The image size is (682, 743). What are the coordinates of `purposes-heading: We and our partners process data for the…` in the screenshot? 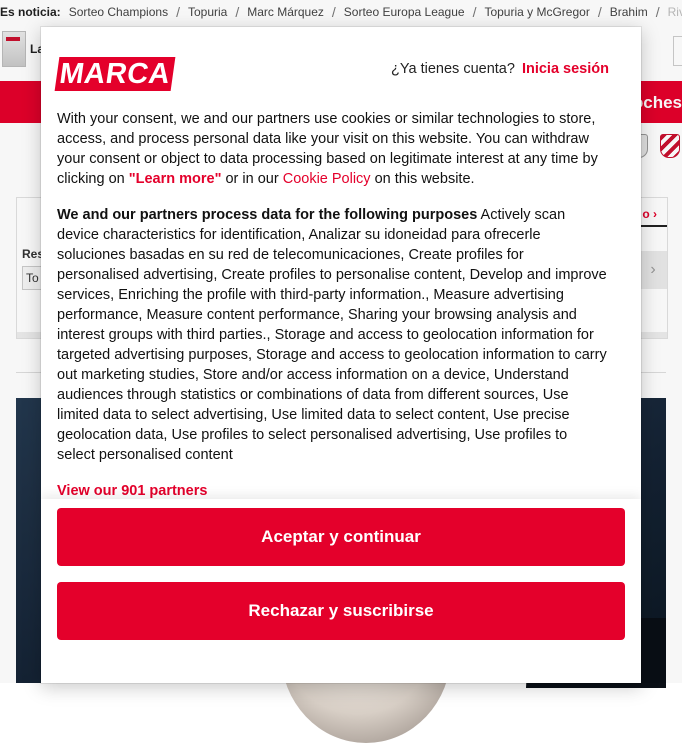 It's located at (267, 215).